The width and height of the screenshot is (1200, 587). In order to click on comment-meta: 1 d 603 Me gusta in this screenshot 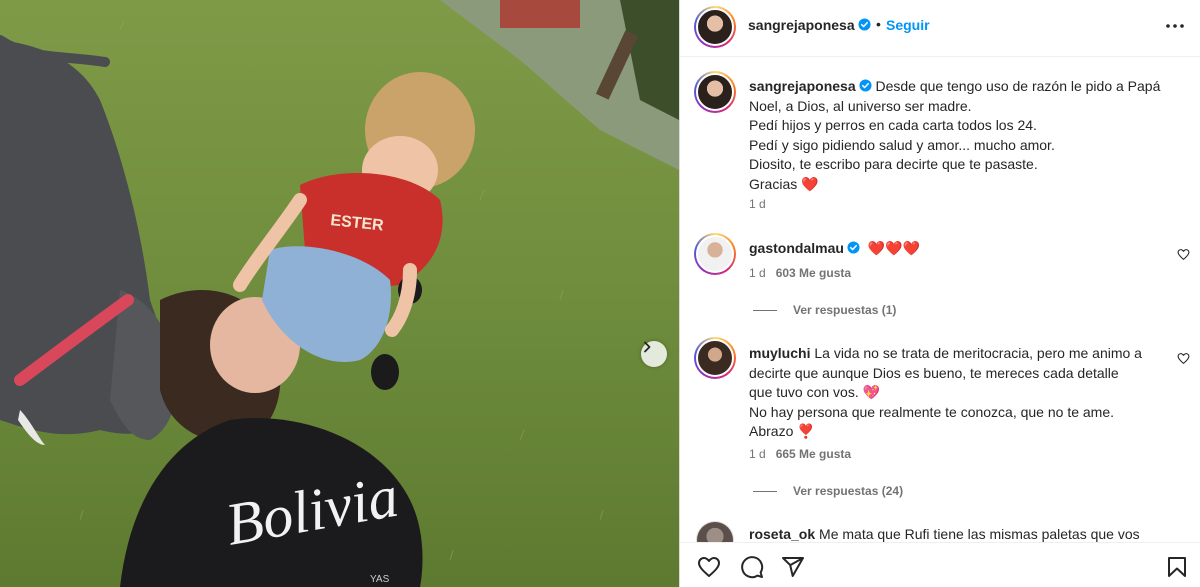, I will do `click(800, 273)`.